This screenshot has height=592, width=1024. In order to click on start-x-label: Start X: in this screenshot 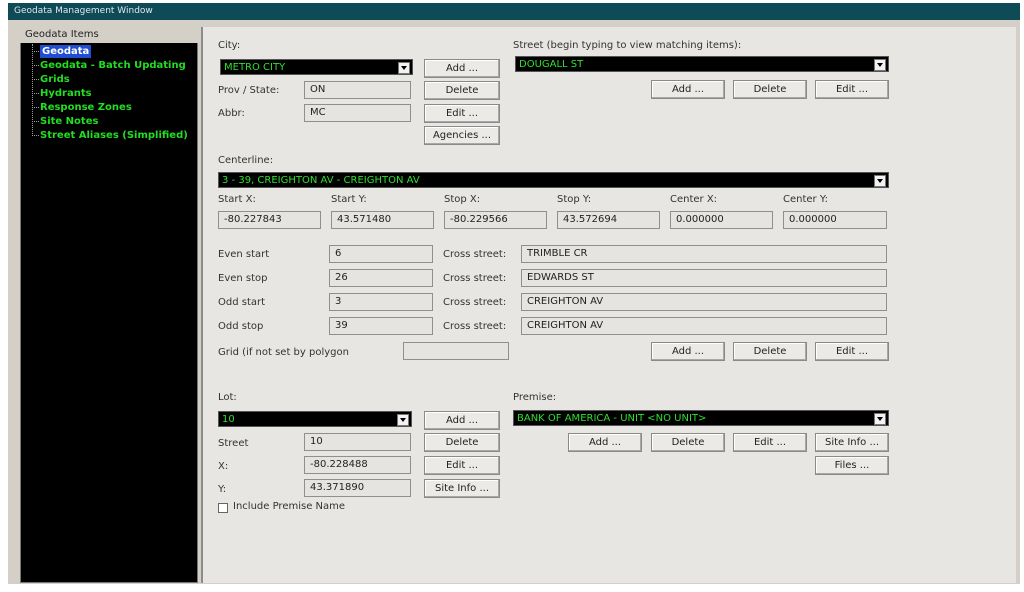, I will do `click(237, 199)`.